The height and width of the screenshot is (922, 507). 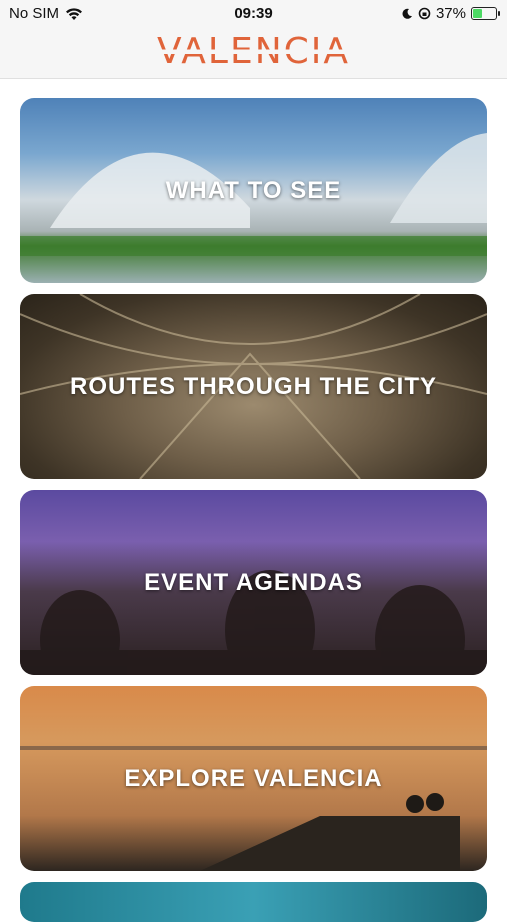 I want to click on card-image, so click(x=253, y=902).